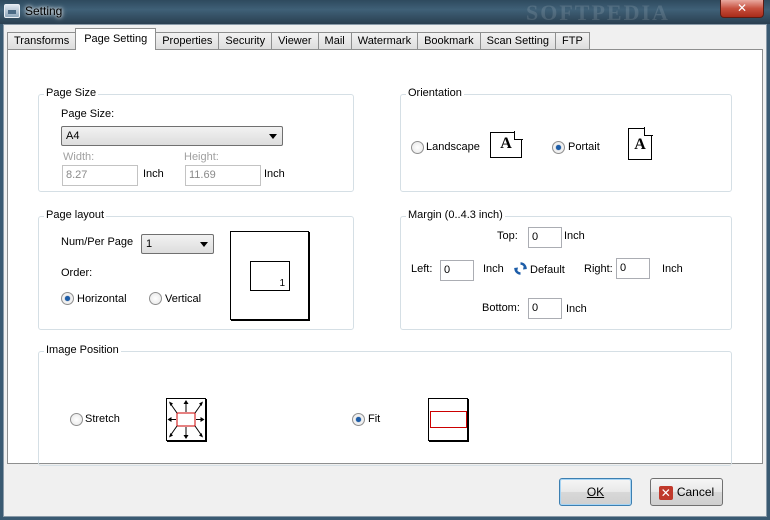 The width and height of the screenshot is (770, 520). I want to click on tab-page-setting: Page Setting, so click(116, 39).